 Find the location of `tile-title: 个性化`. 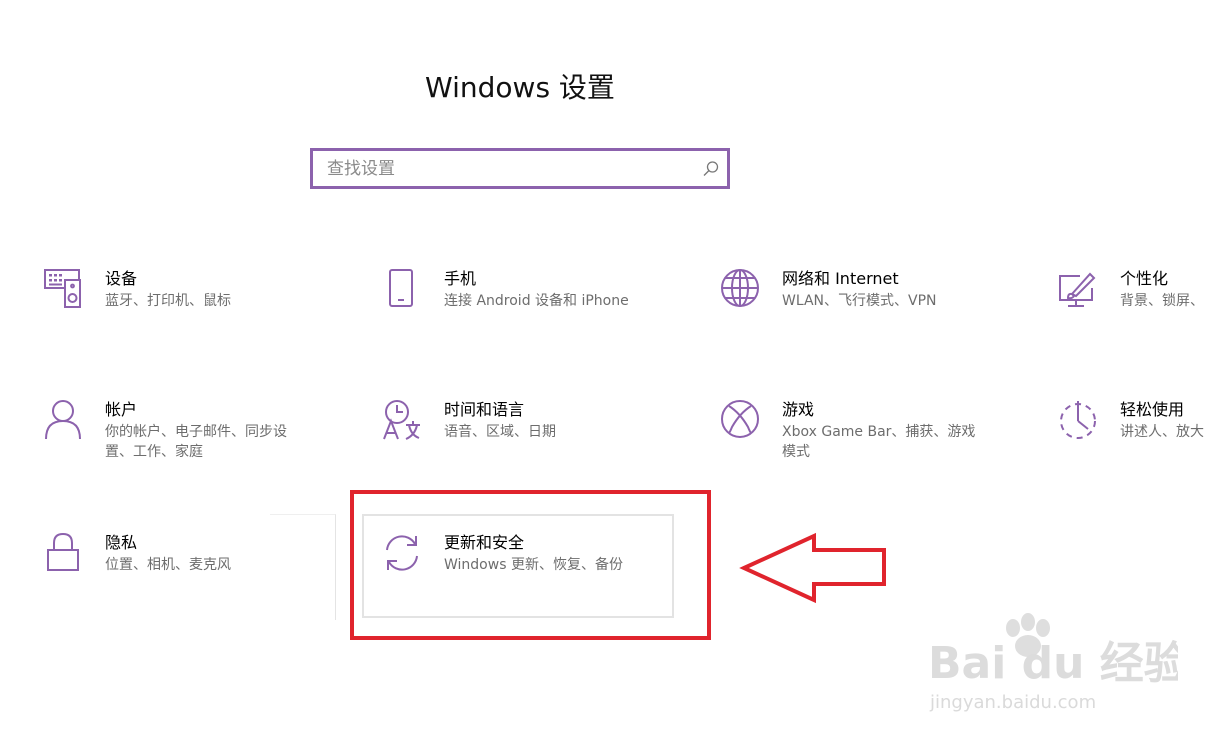

tile-title: 个性化 is located at coordinates (1144, 278).